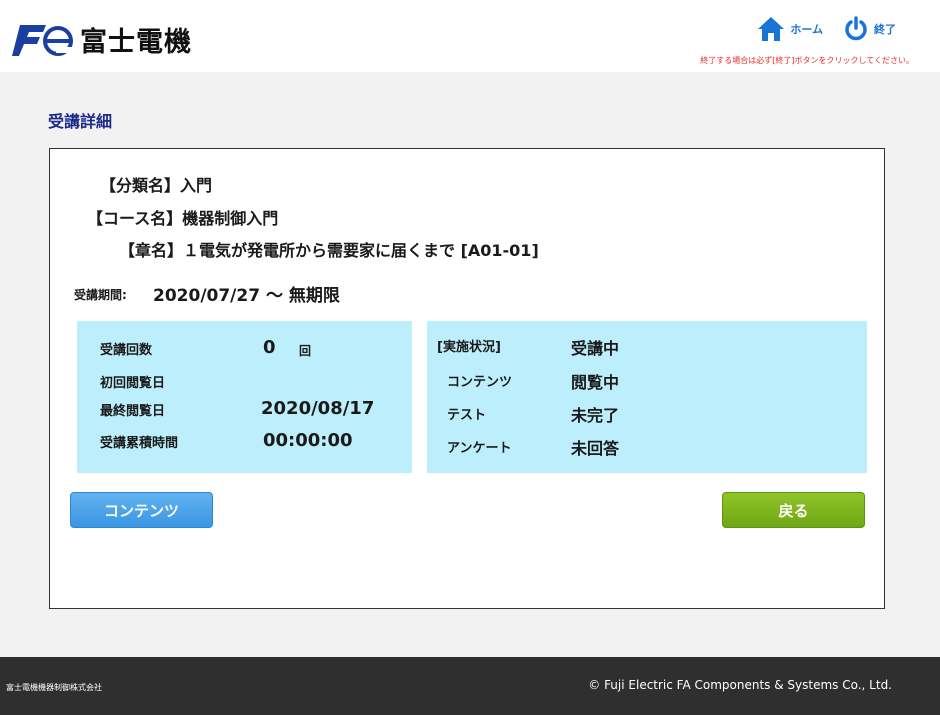 Image resolution: width=940 pixels, height=715 pixels. What do you see at coordinates (869, 29) in the screenshot?
I see `exit-button: 終了` at bounding box center [869, 29].